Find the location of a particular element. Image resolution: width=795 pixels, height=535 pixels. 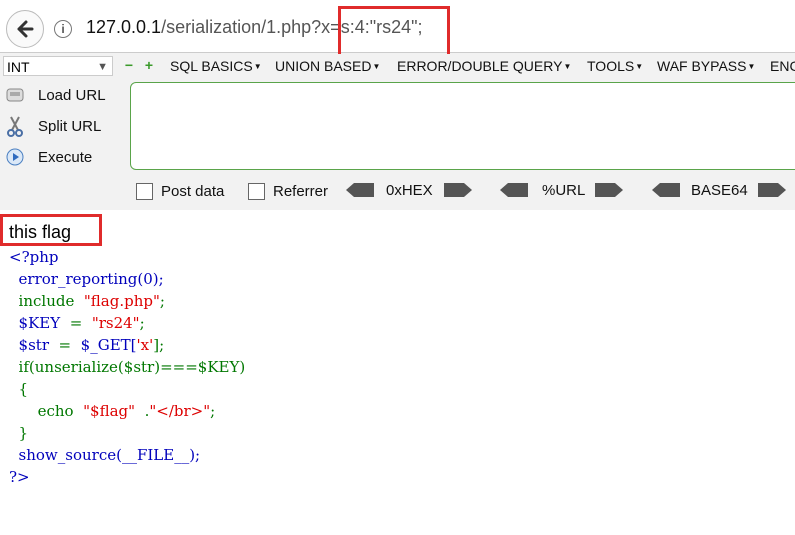

referrer-option: Referrer is located at coordinates (288, 191).